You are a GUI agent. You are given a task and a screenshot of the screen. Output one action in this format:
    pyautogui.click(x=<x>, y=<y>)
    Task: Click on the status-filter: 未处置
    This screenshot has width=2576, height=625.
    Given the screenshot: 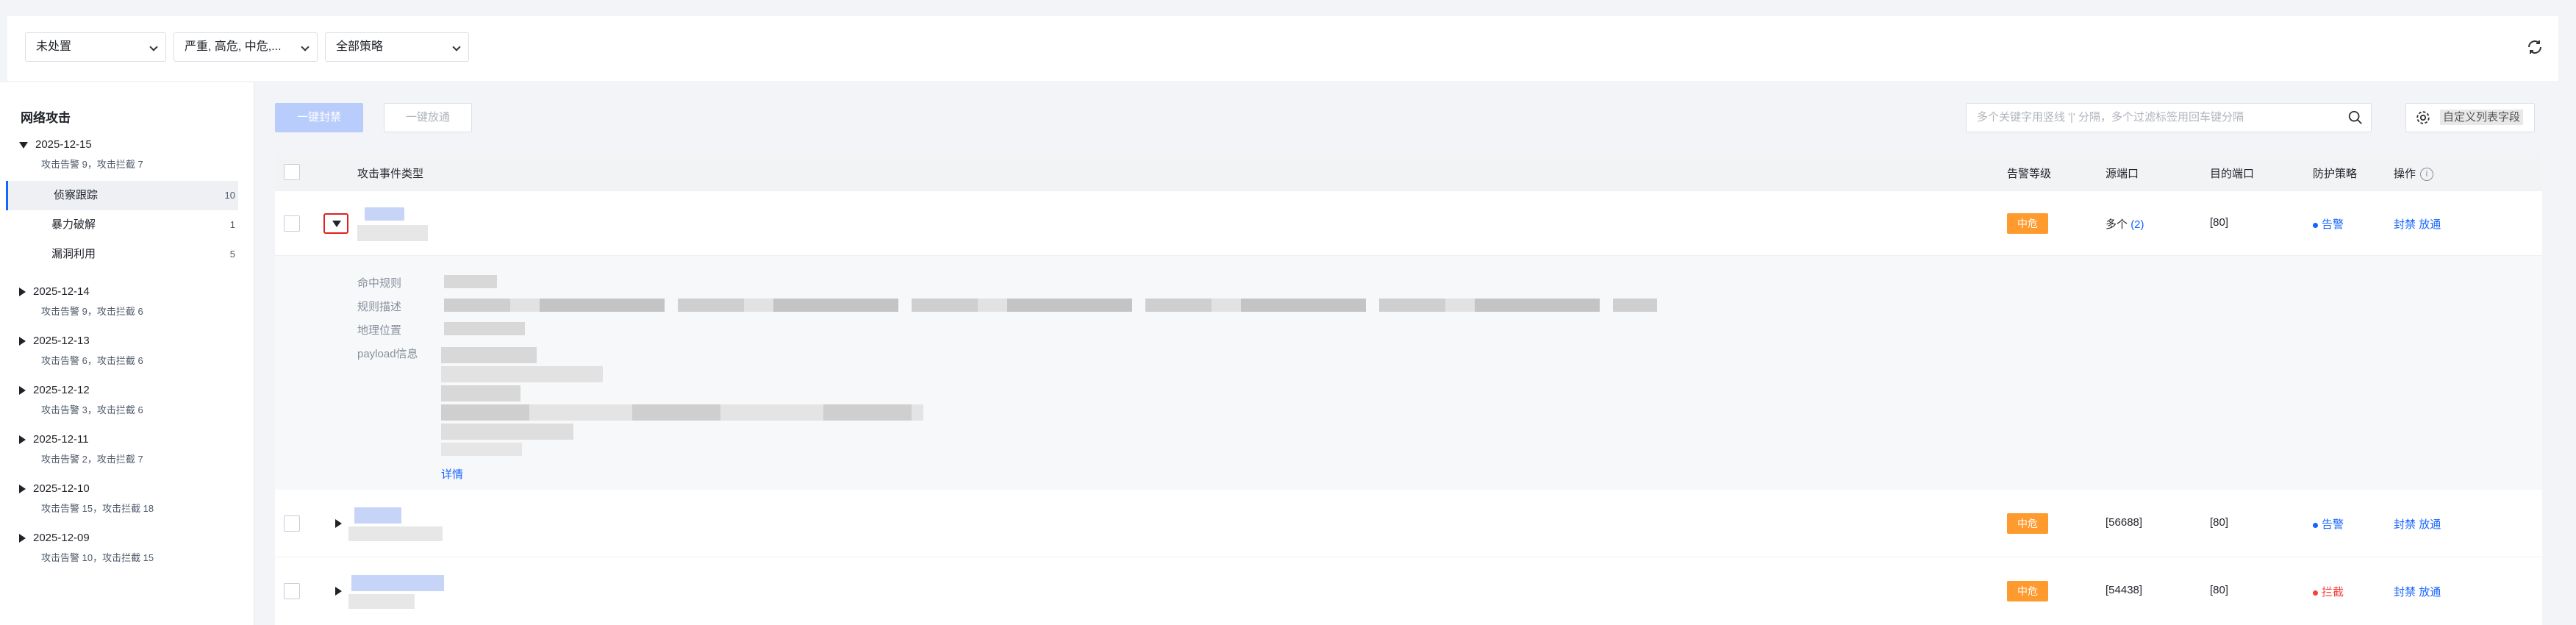 What is the action you would take?
    pyautogui.click(x=96, y=47)
    